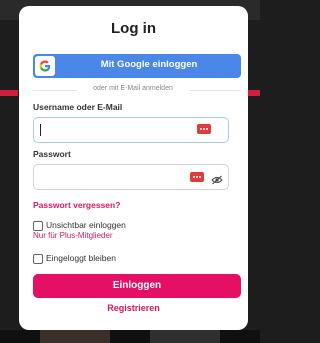 The image size is (320, 343). Describe the element at coordinates (52, 154) in the screenshot. I see `password-label: Passwort` at that location.